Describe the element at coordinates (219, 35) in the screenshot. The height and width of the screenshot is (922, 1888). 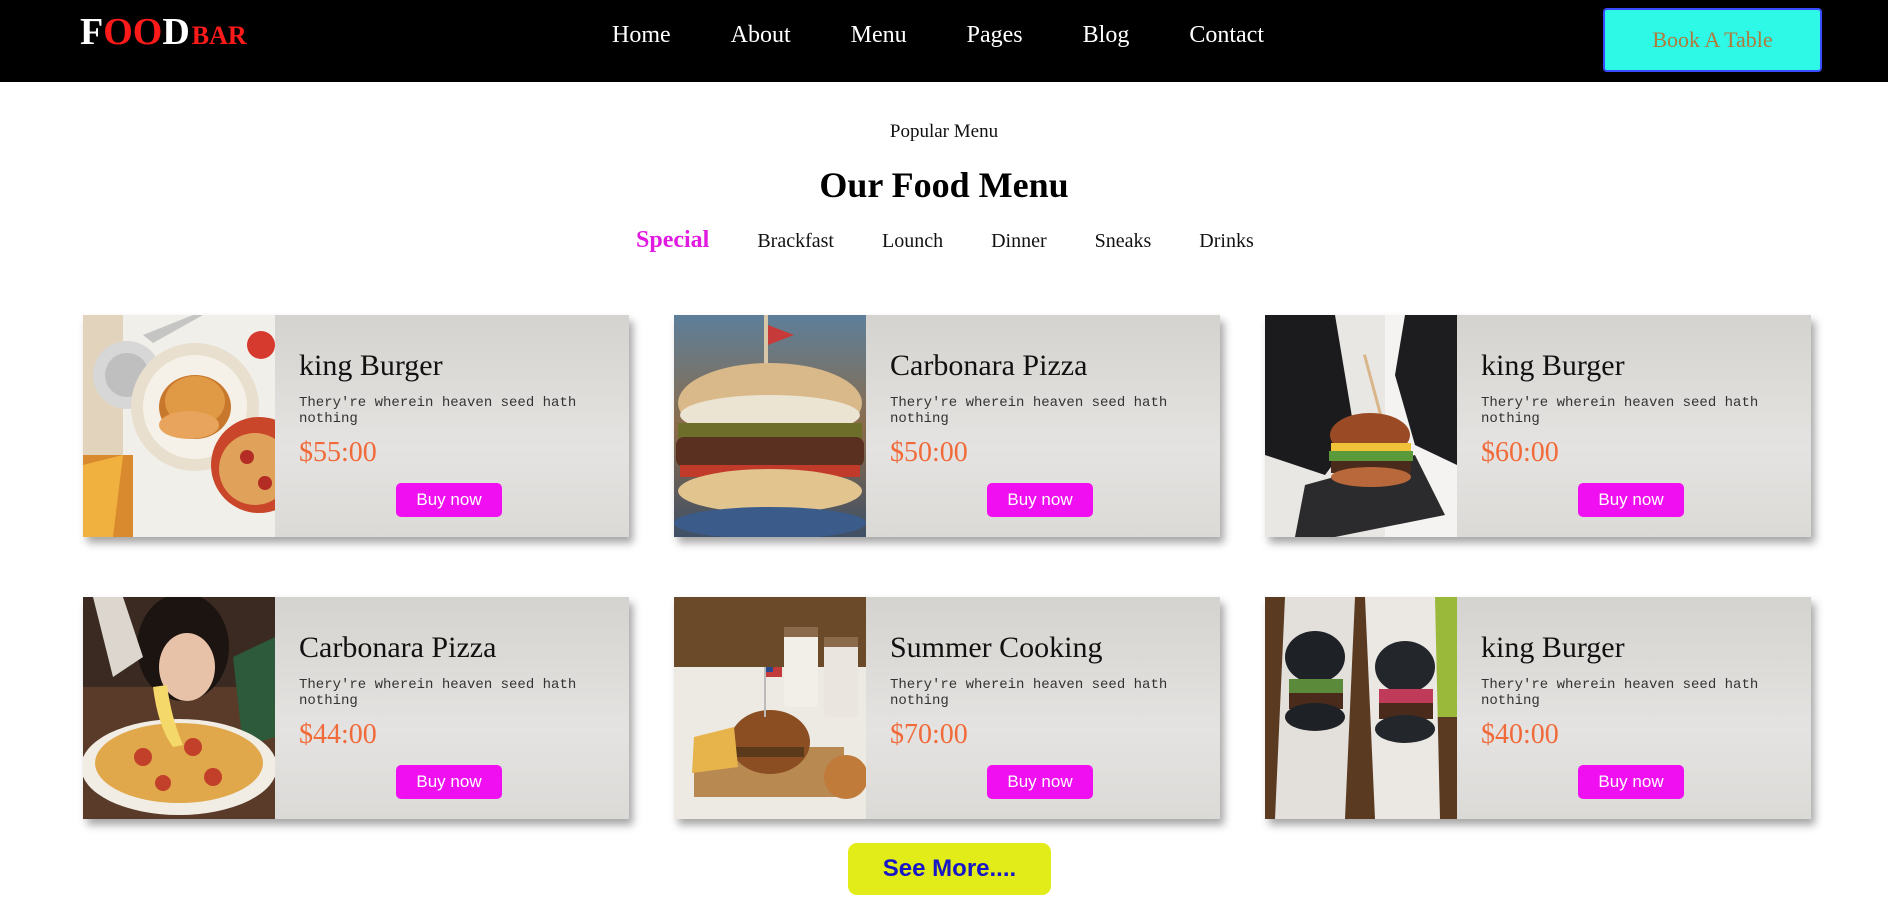
I see `logo-bar: BAR` at that location.